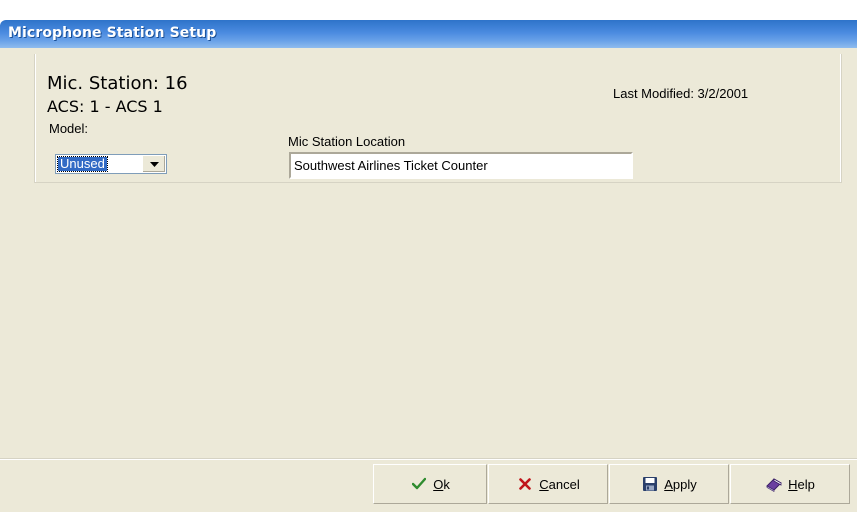 The width and height of the screenshot is (857, 512). What do you see at coordinates (419, 484) in the screenshot?
I see `checkmark-icon` at bounding box center [419, 484].